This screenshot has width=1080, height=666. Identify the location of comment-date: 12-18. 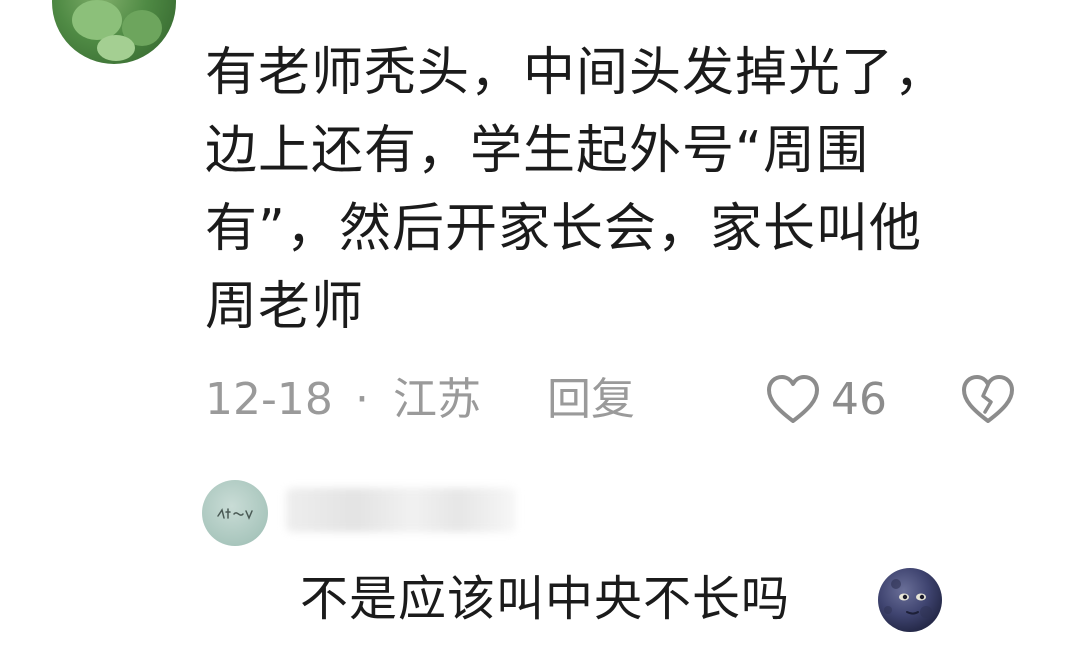
(269, 399).